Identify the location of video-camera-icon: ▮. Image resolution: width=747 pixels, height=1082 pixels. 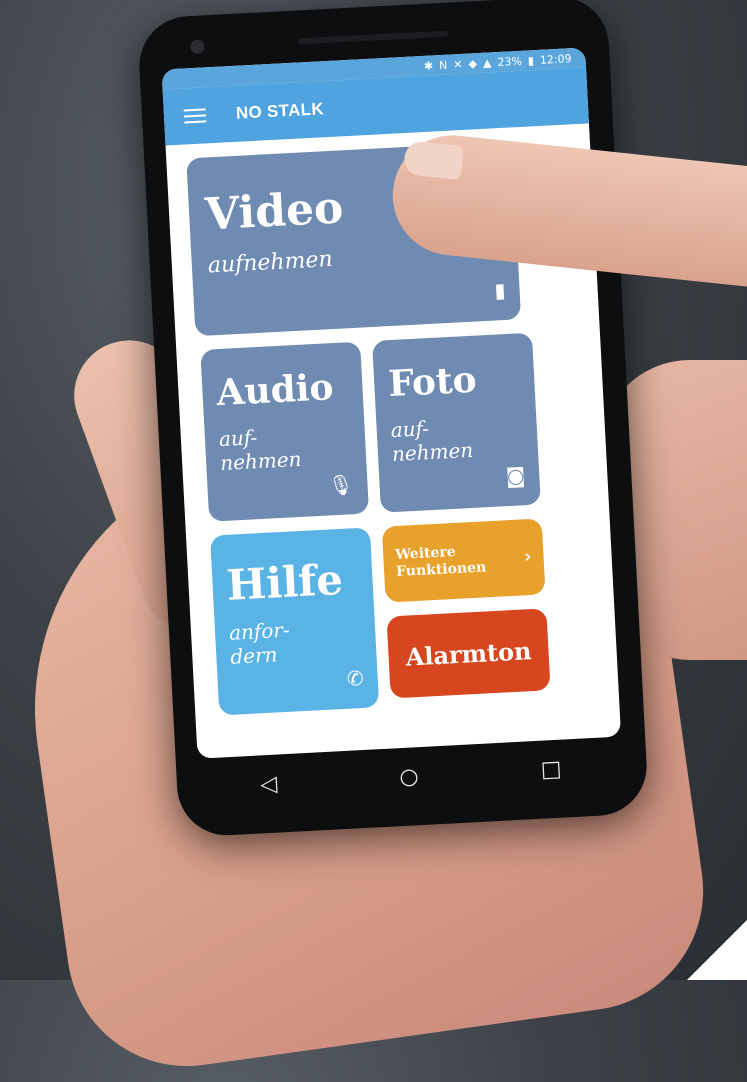
(500, 290).